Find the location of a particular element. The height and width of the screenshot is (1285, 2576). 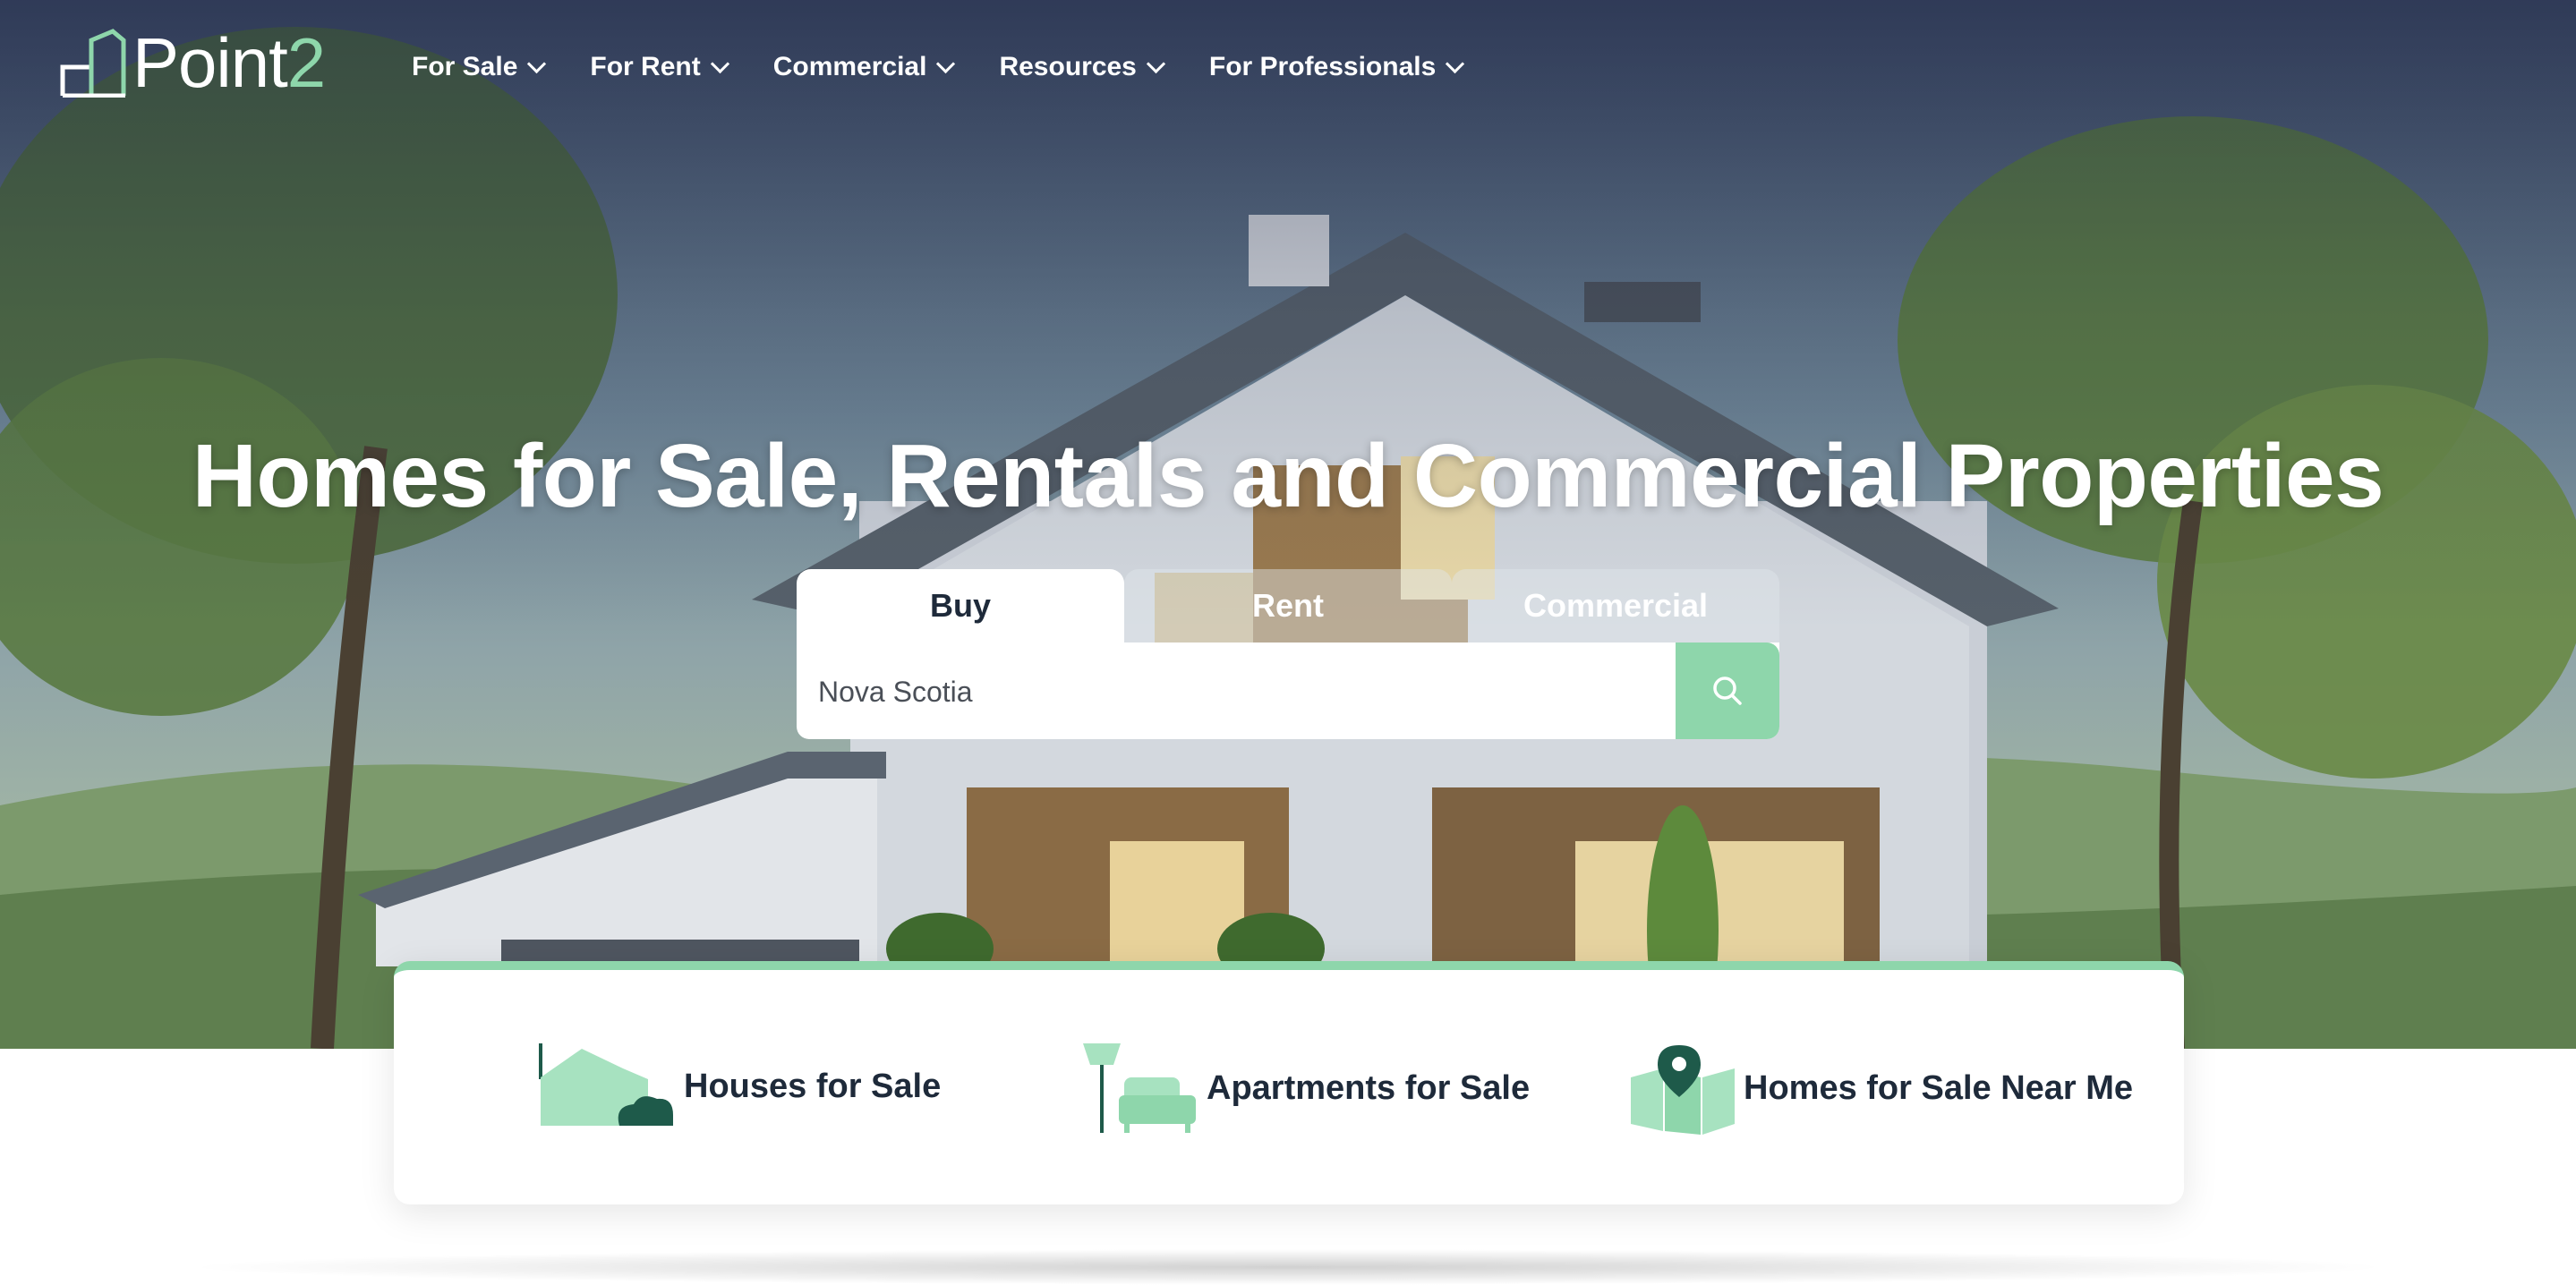

logo-name: Point is located at coordinates (210, 62).